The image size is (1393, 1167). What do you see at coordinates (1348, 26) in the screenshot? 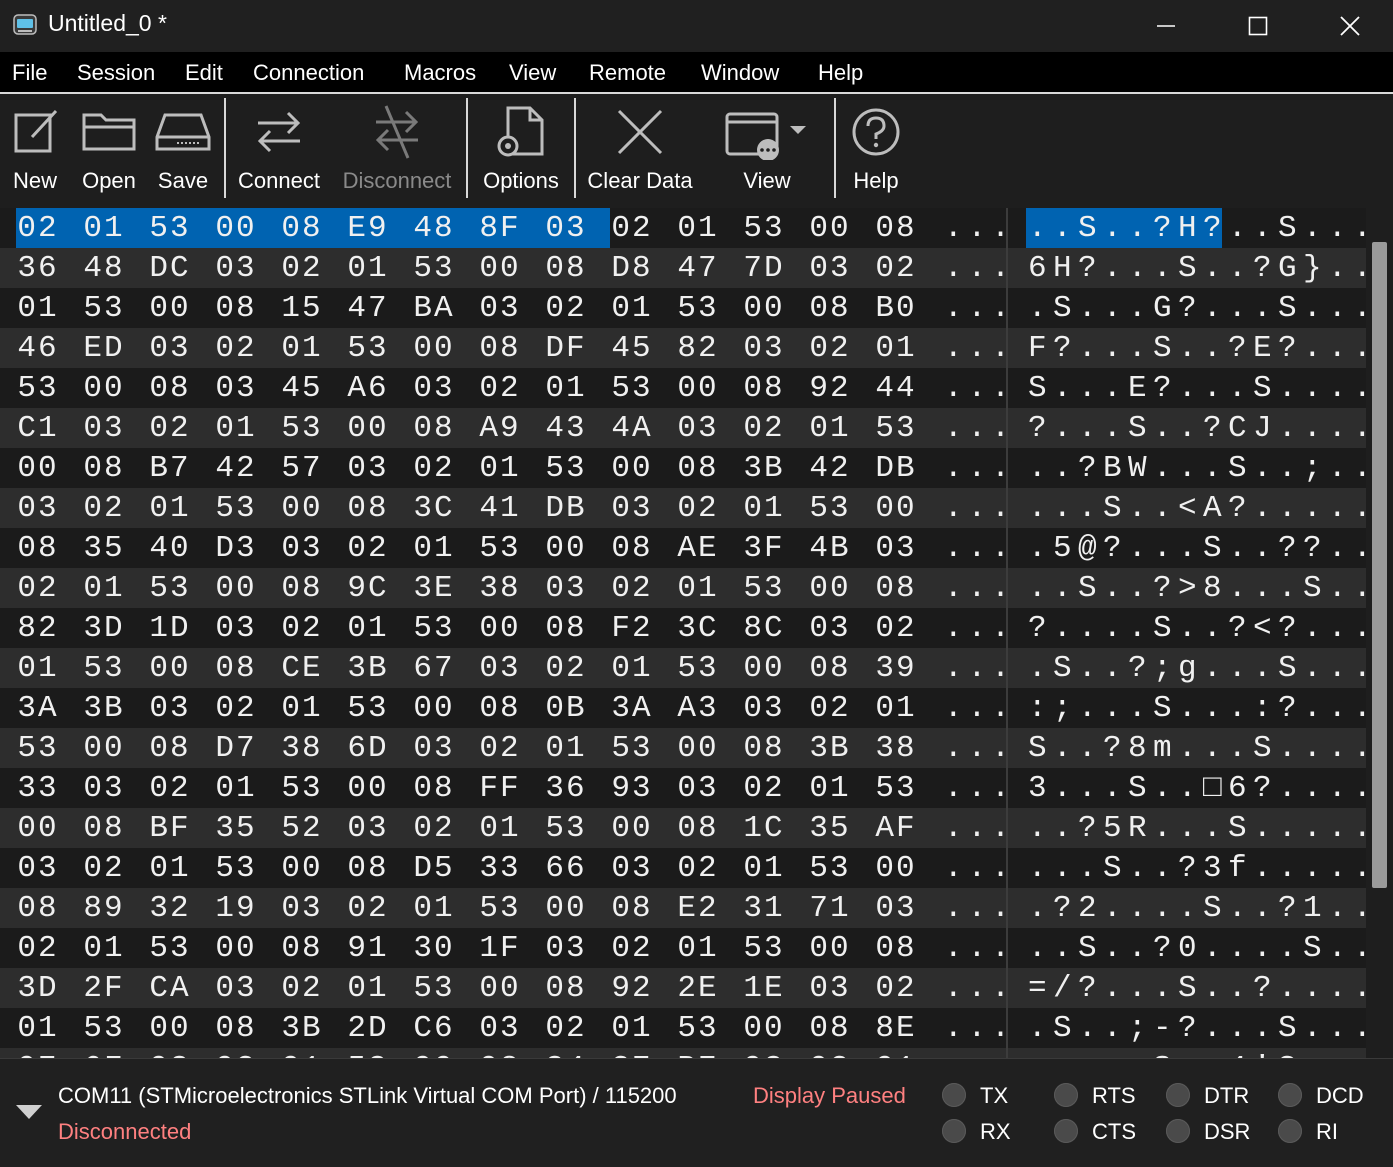
I see `close-button` at bounding box center [1348, 26].